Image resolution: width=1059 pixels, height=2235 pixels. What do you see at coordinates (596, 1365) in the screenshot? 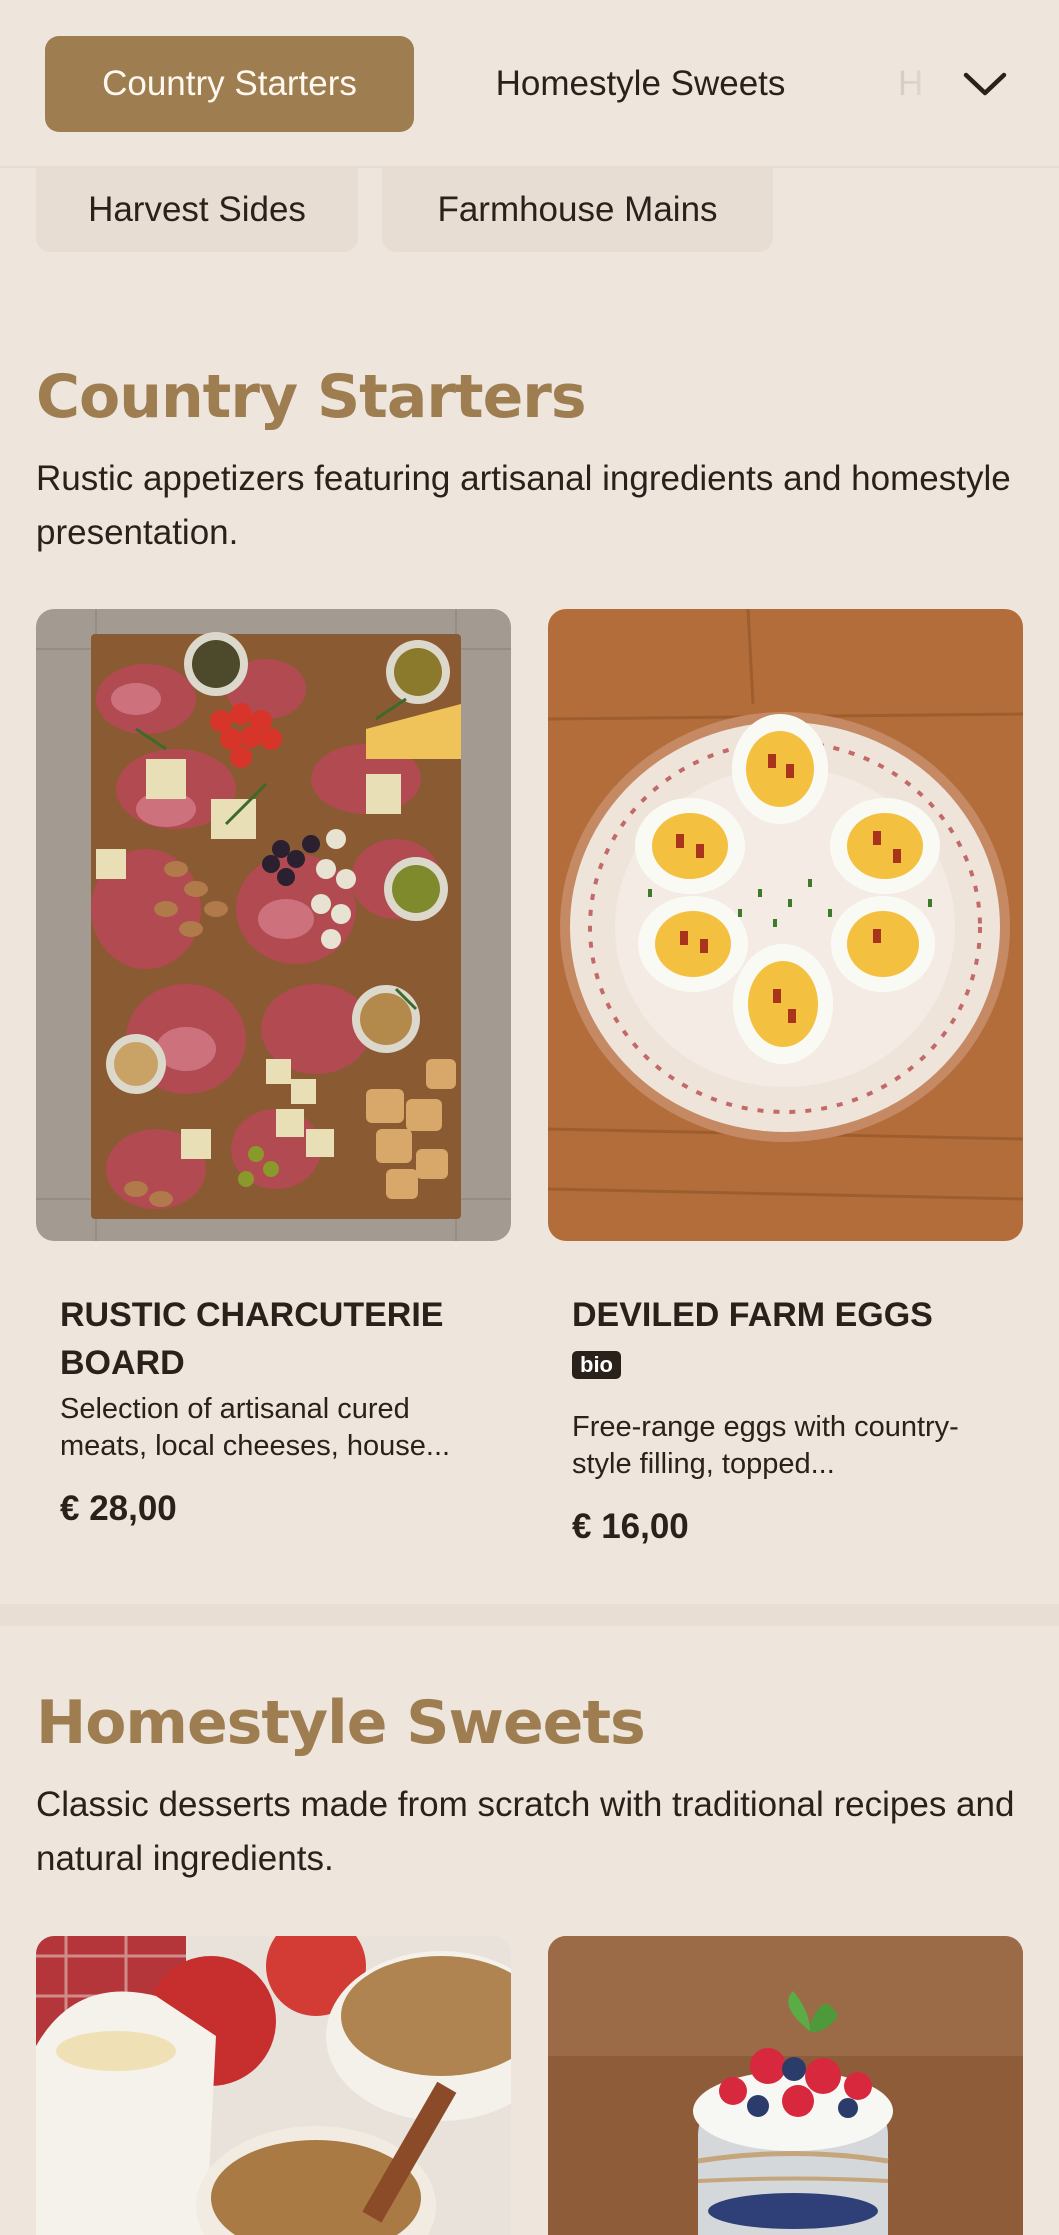
I see `bio-badge: bio` at bounding box center [596, 1365].